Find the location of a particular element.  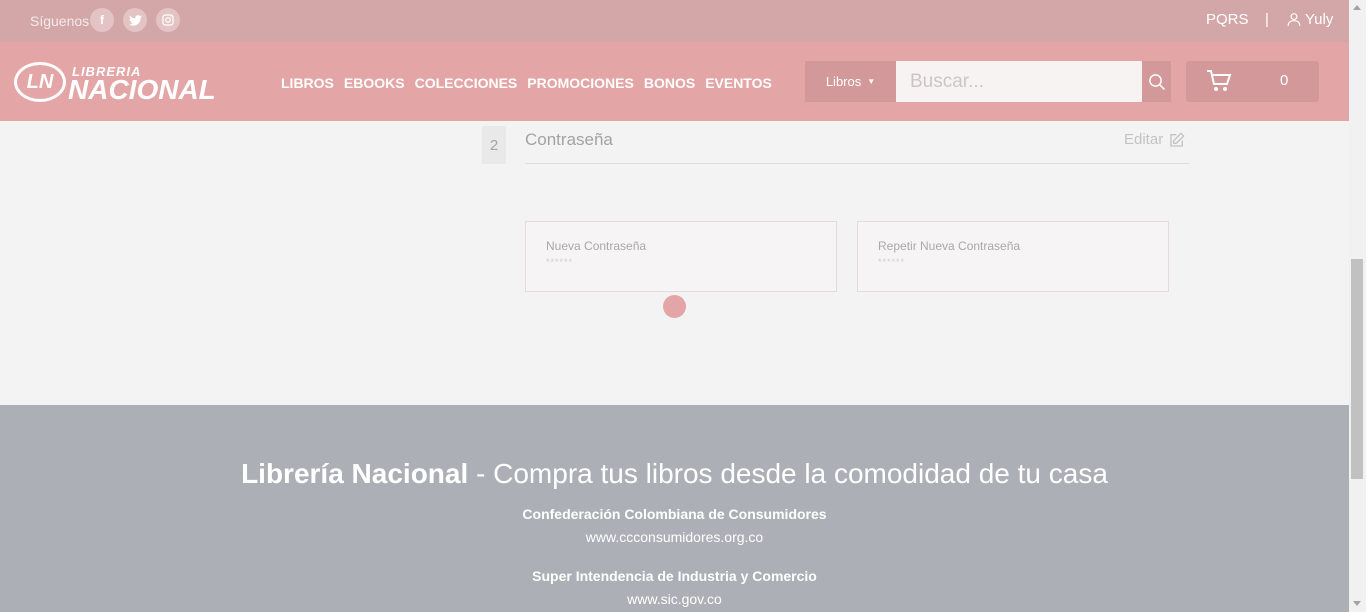

new-password-value: ****** is located at coordinates (560, 262).